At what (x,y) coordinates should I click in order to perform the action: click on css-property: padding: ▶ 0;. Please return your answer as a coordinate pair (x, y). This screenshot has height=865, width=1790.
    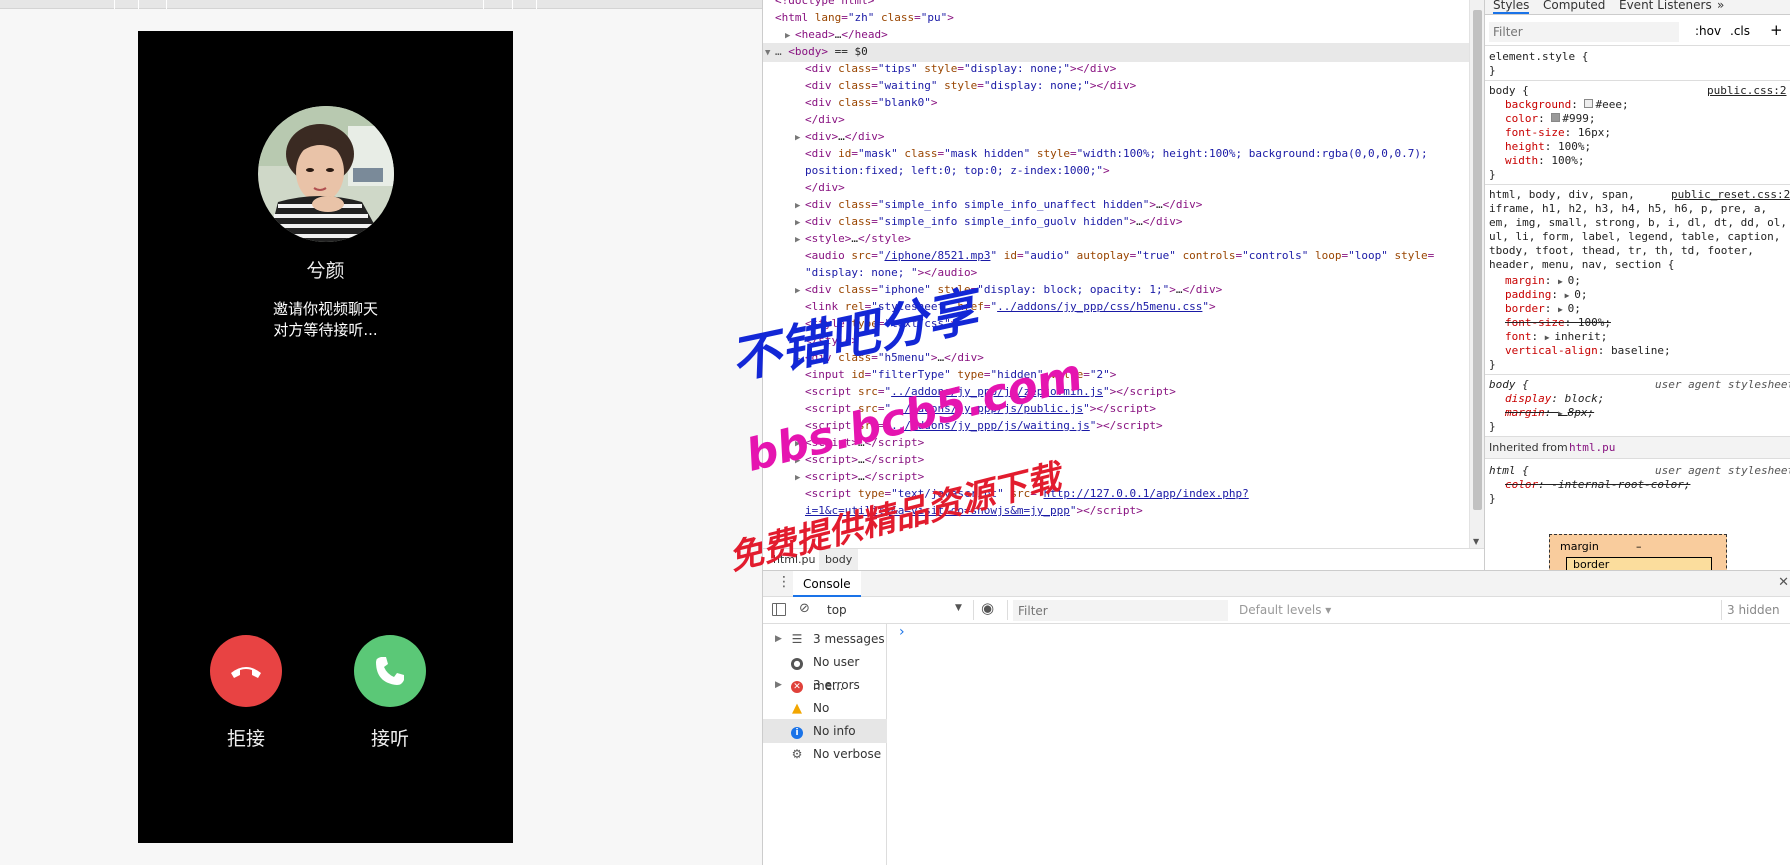
    Looking at the image, I should click on (1546, 294).